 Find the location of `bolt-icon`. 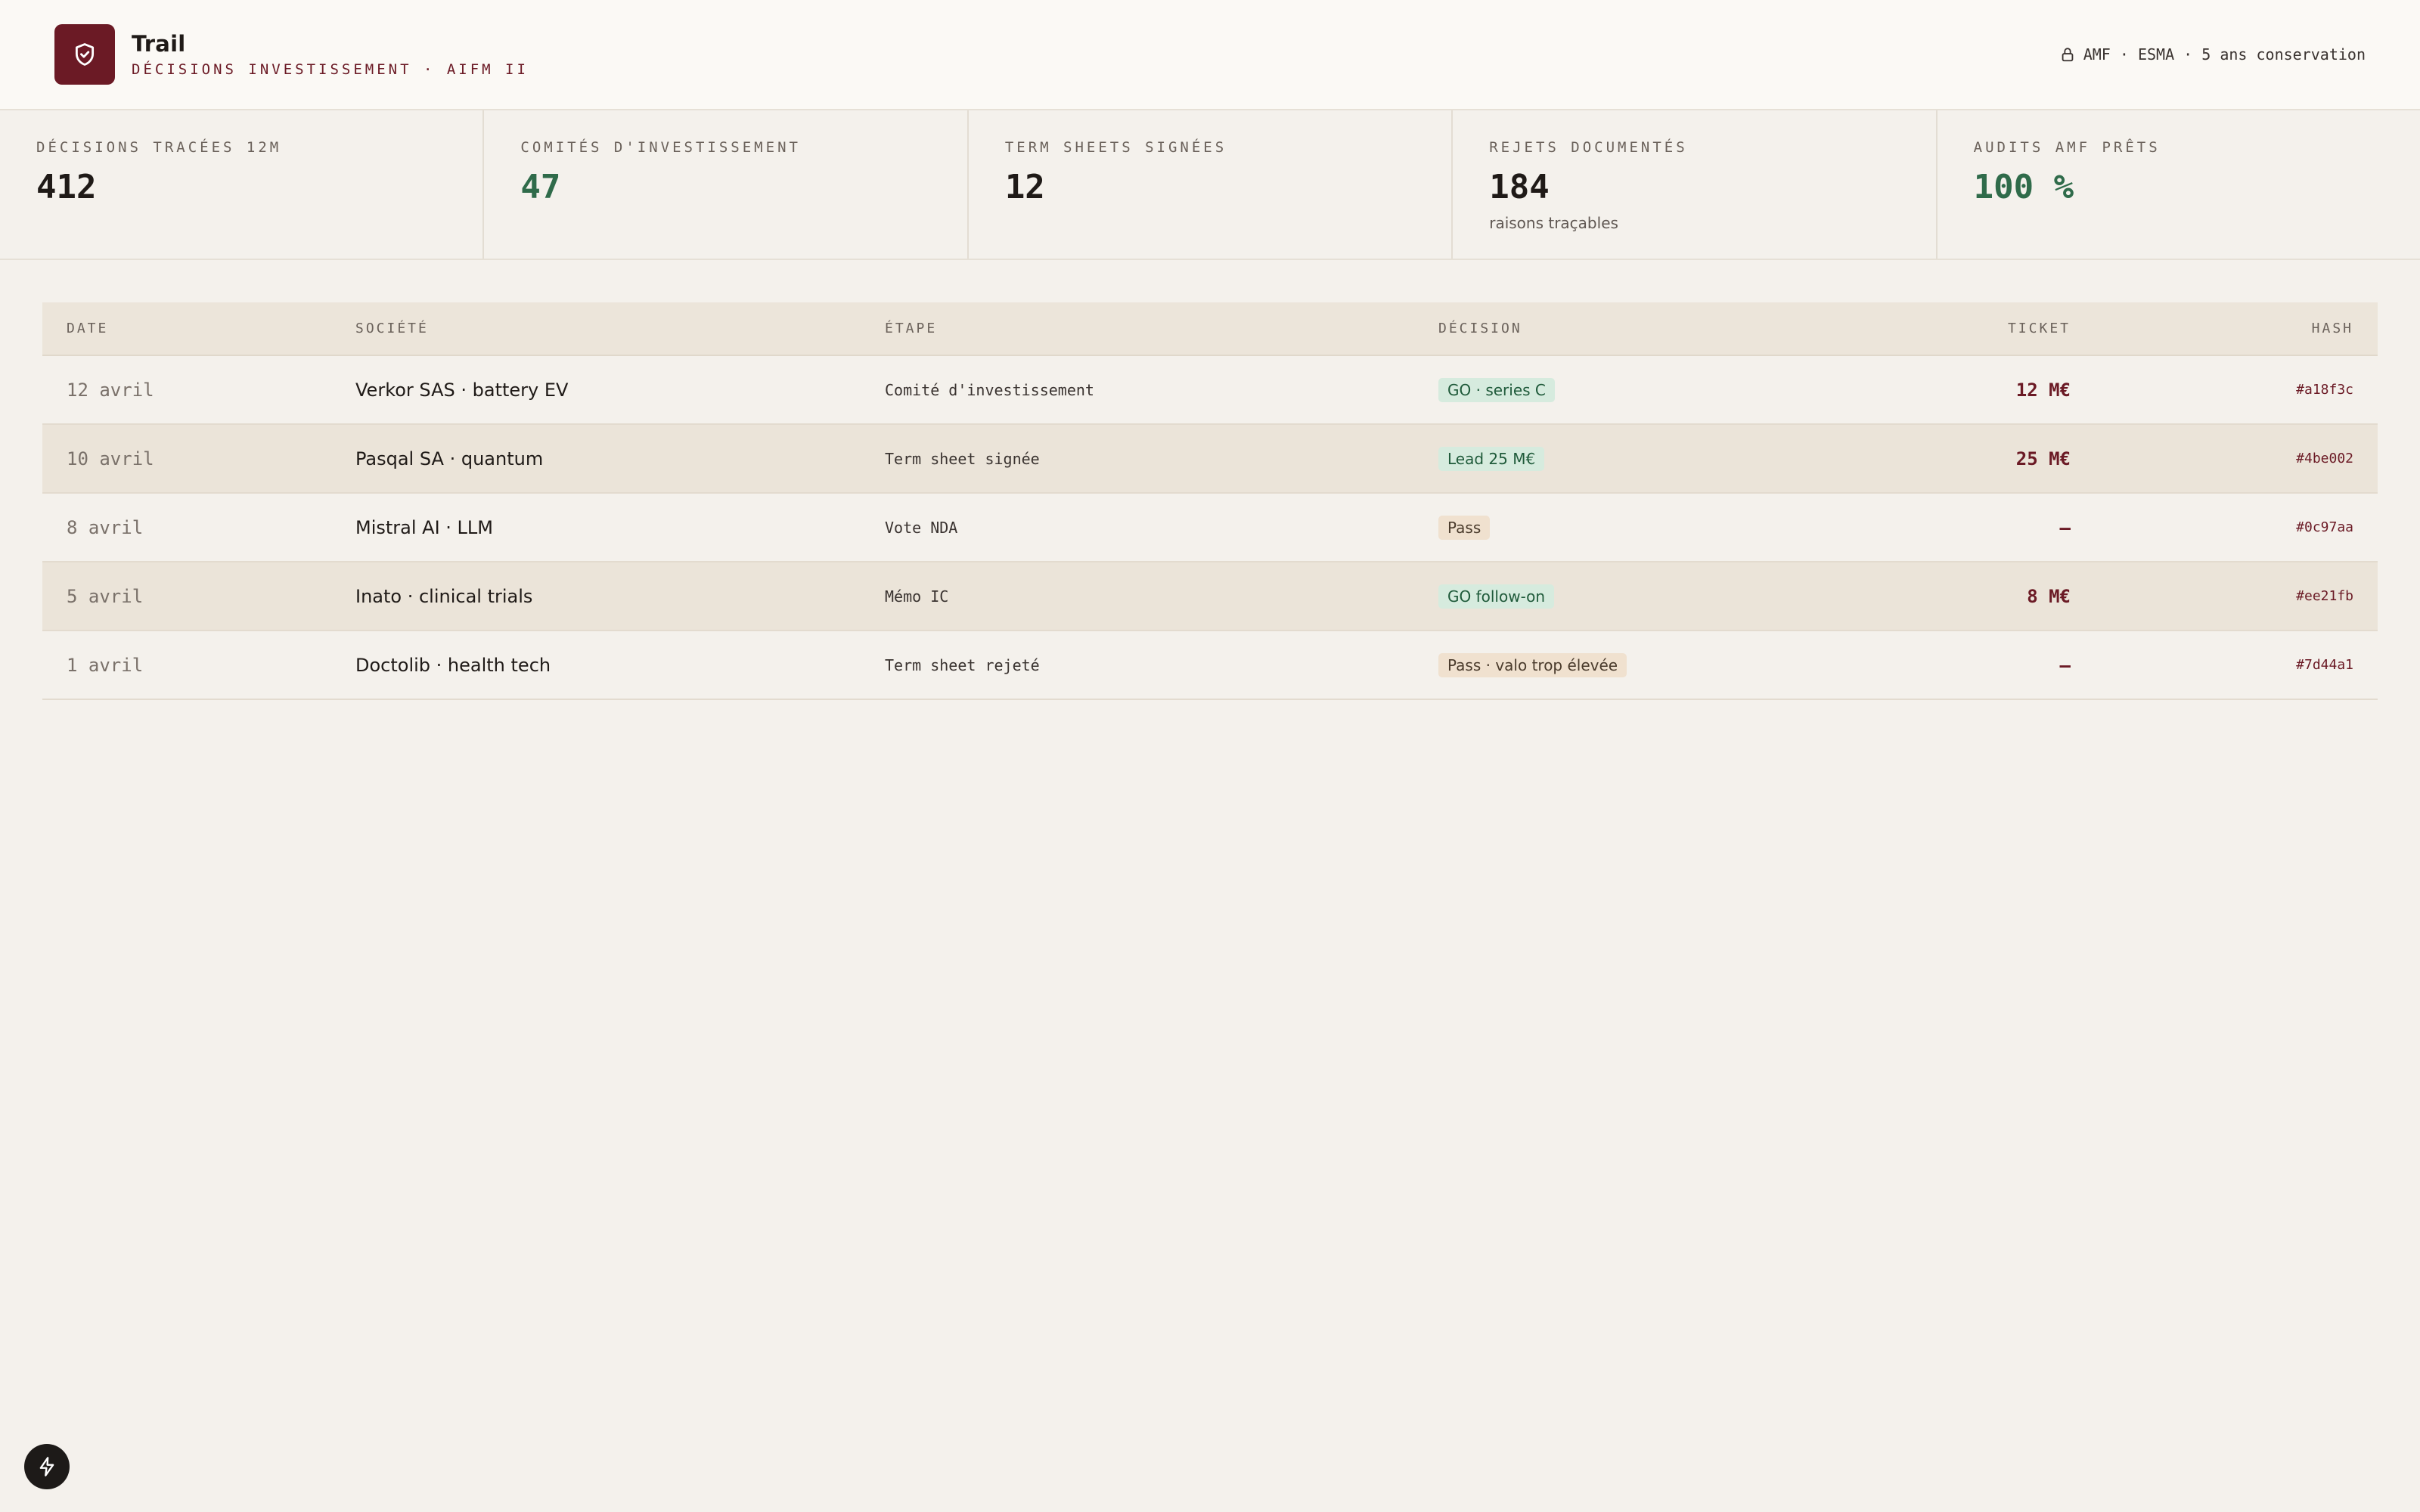

bolt-icon is located at coordinates (46, 1466).